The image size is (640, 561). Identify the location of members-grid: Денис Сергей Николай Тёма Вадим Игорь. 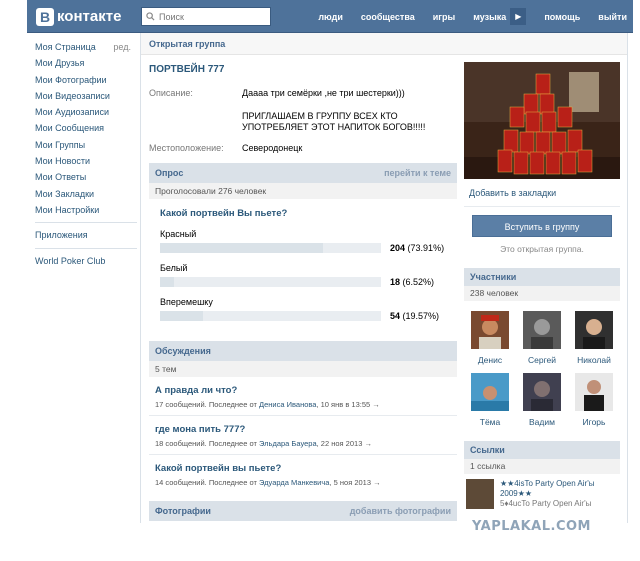
(542, 369).